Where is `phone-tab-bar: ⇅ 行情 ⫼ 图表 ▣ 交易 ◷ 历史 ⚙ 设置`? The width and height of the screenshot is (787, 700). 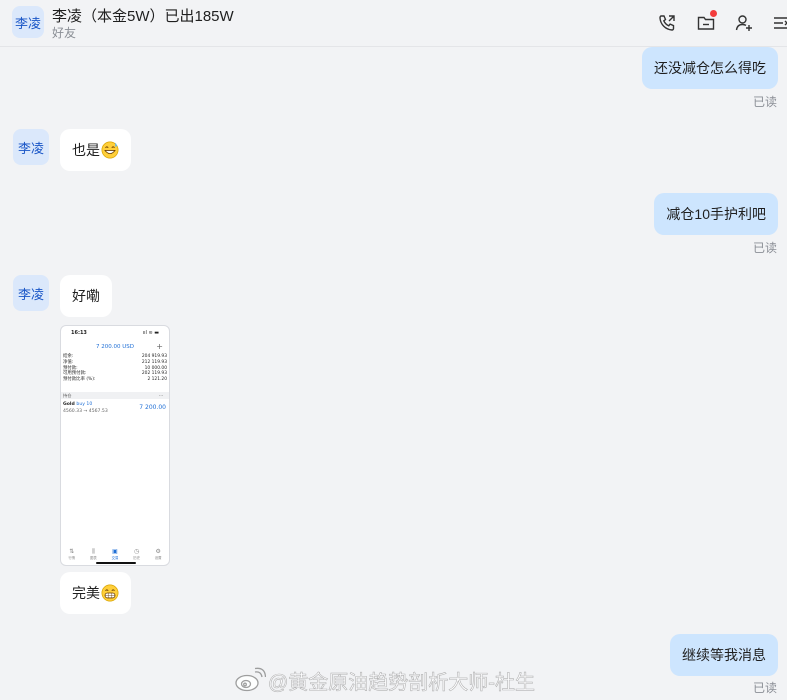
phone-tab-bar: ⇅ 行情 ⫼ 图表 ▣ 交易 ◷ 历史 ⚙ 设置 is located at coordinates (115, 554).